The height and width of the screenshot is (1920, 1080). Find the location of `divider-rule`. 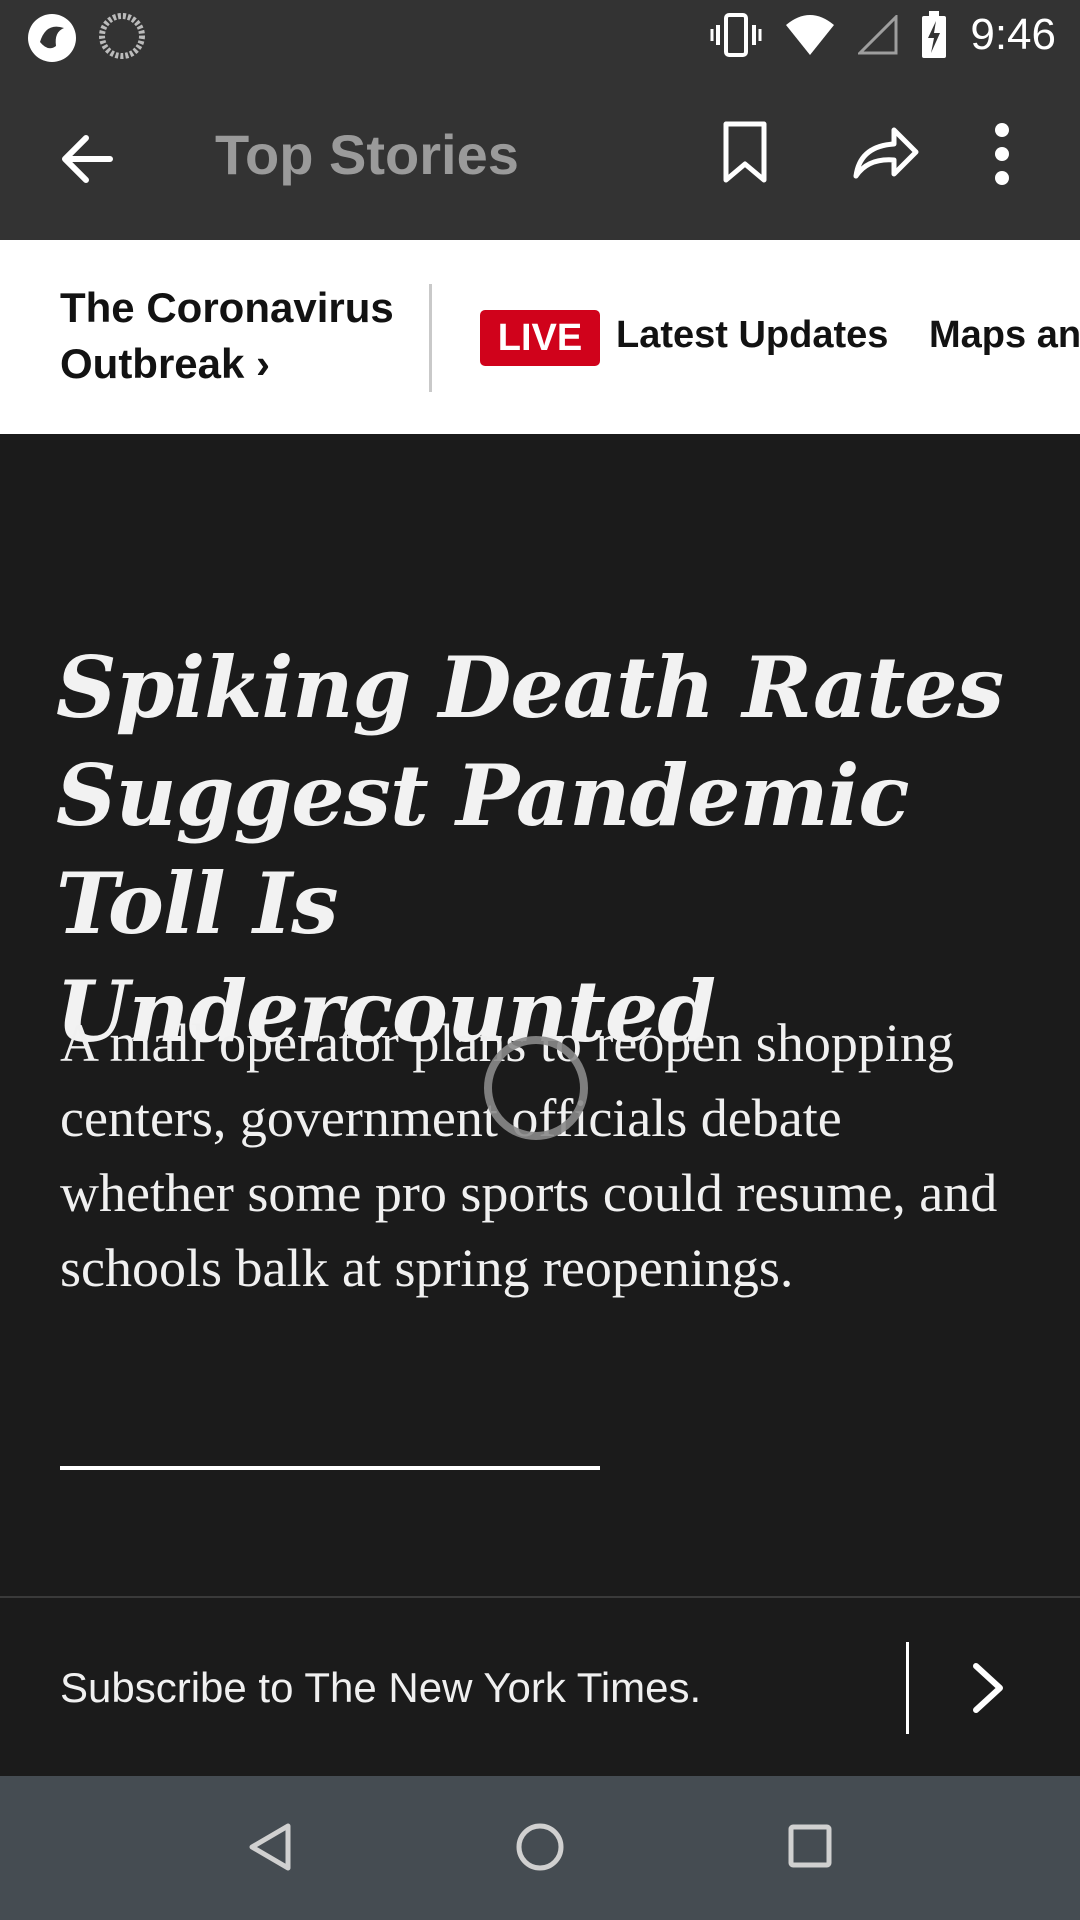

divider-rule is located at coordinates (330, 1468).